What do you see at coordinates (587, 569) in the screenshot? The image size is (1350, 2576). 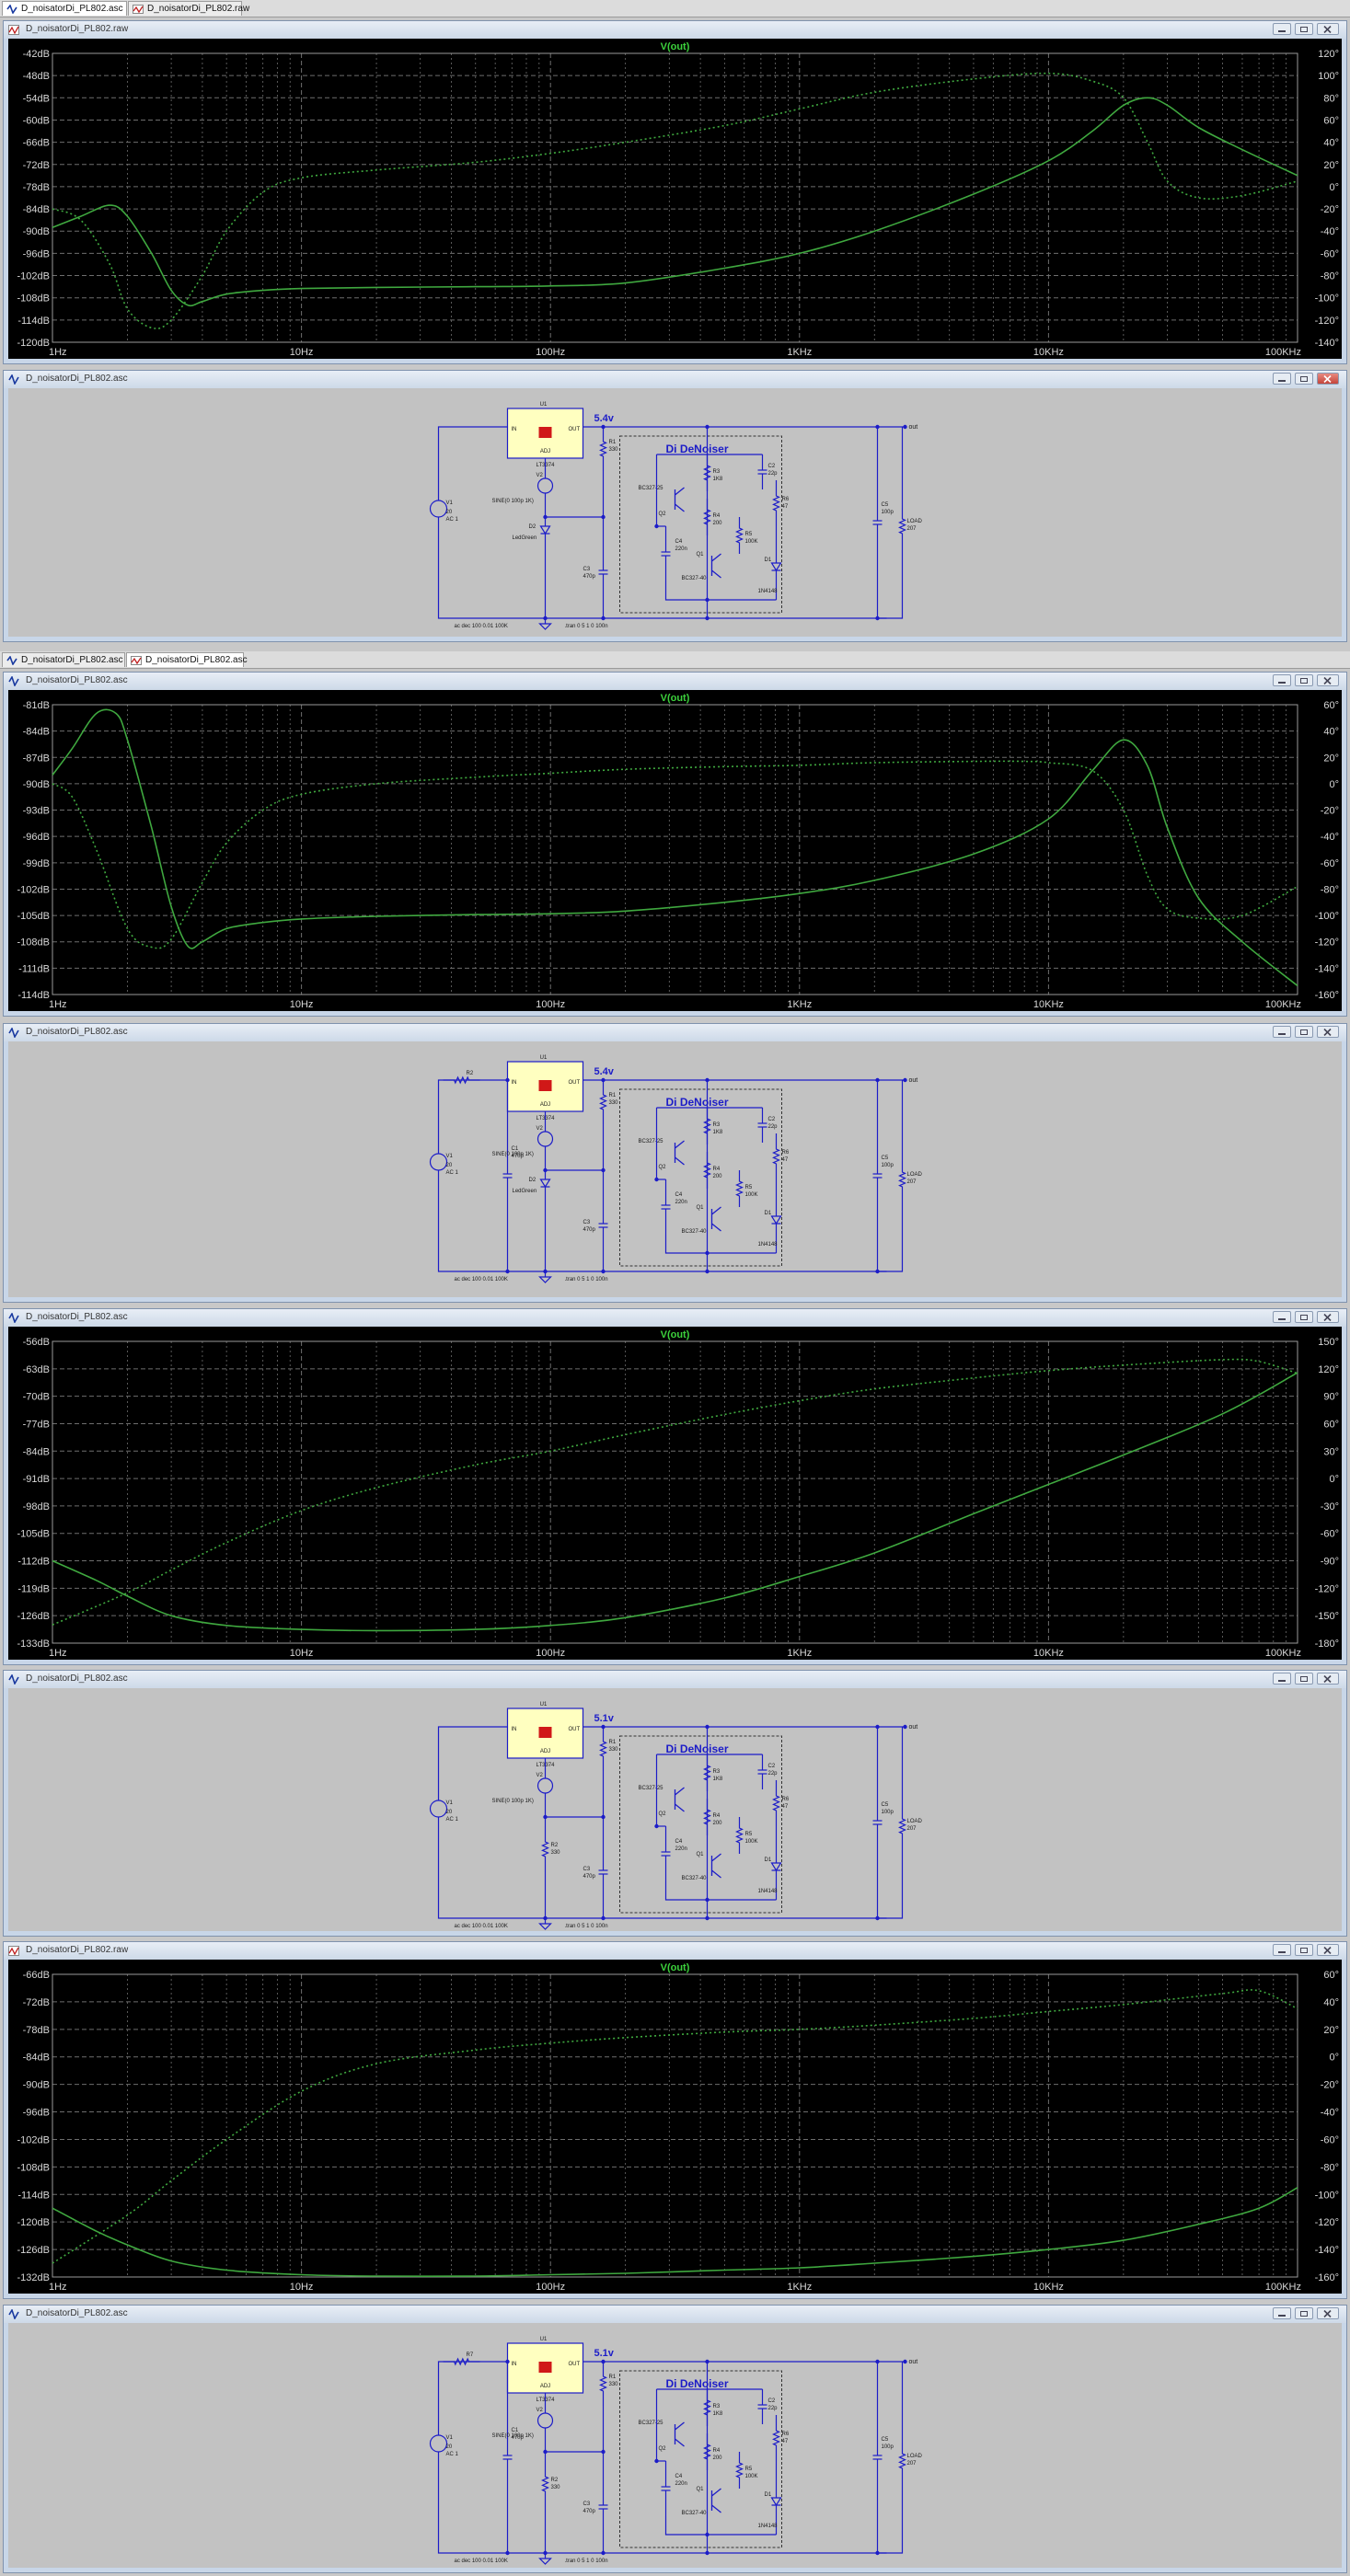 I see `capacitor-ref: C3` at bounding box center [587, 569].